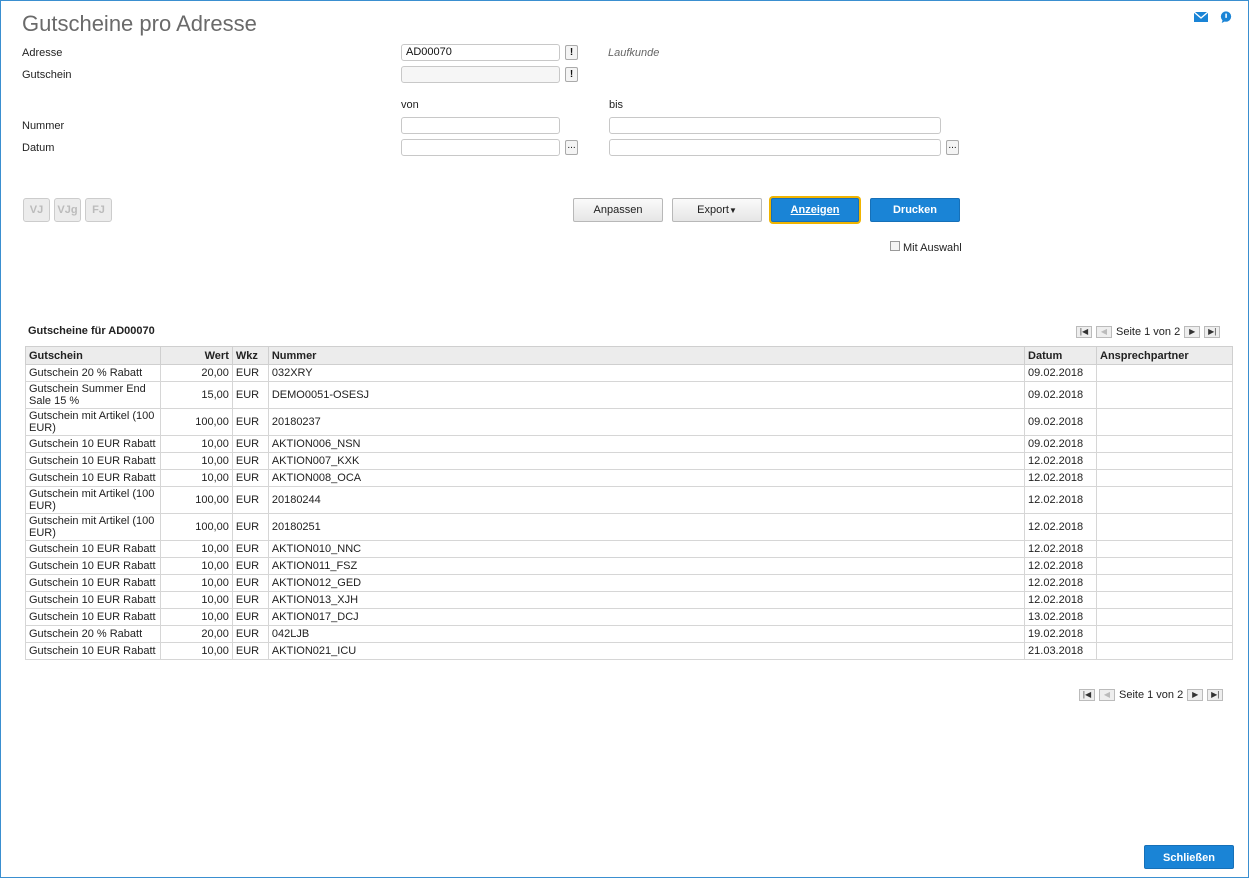 This screenshot has width=1249, height=878. What do you see at coordinates (1148, 332) in the screenshot?
I see `pager-top: |◀ ◀ Seite 1 von 2 ▶ ▶|` at bounding box center [1148, 332].